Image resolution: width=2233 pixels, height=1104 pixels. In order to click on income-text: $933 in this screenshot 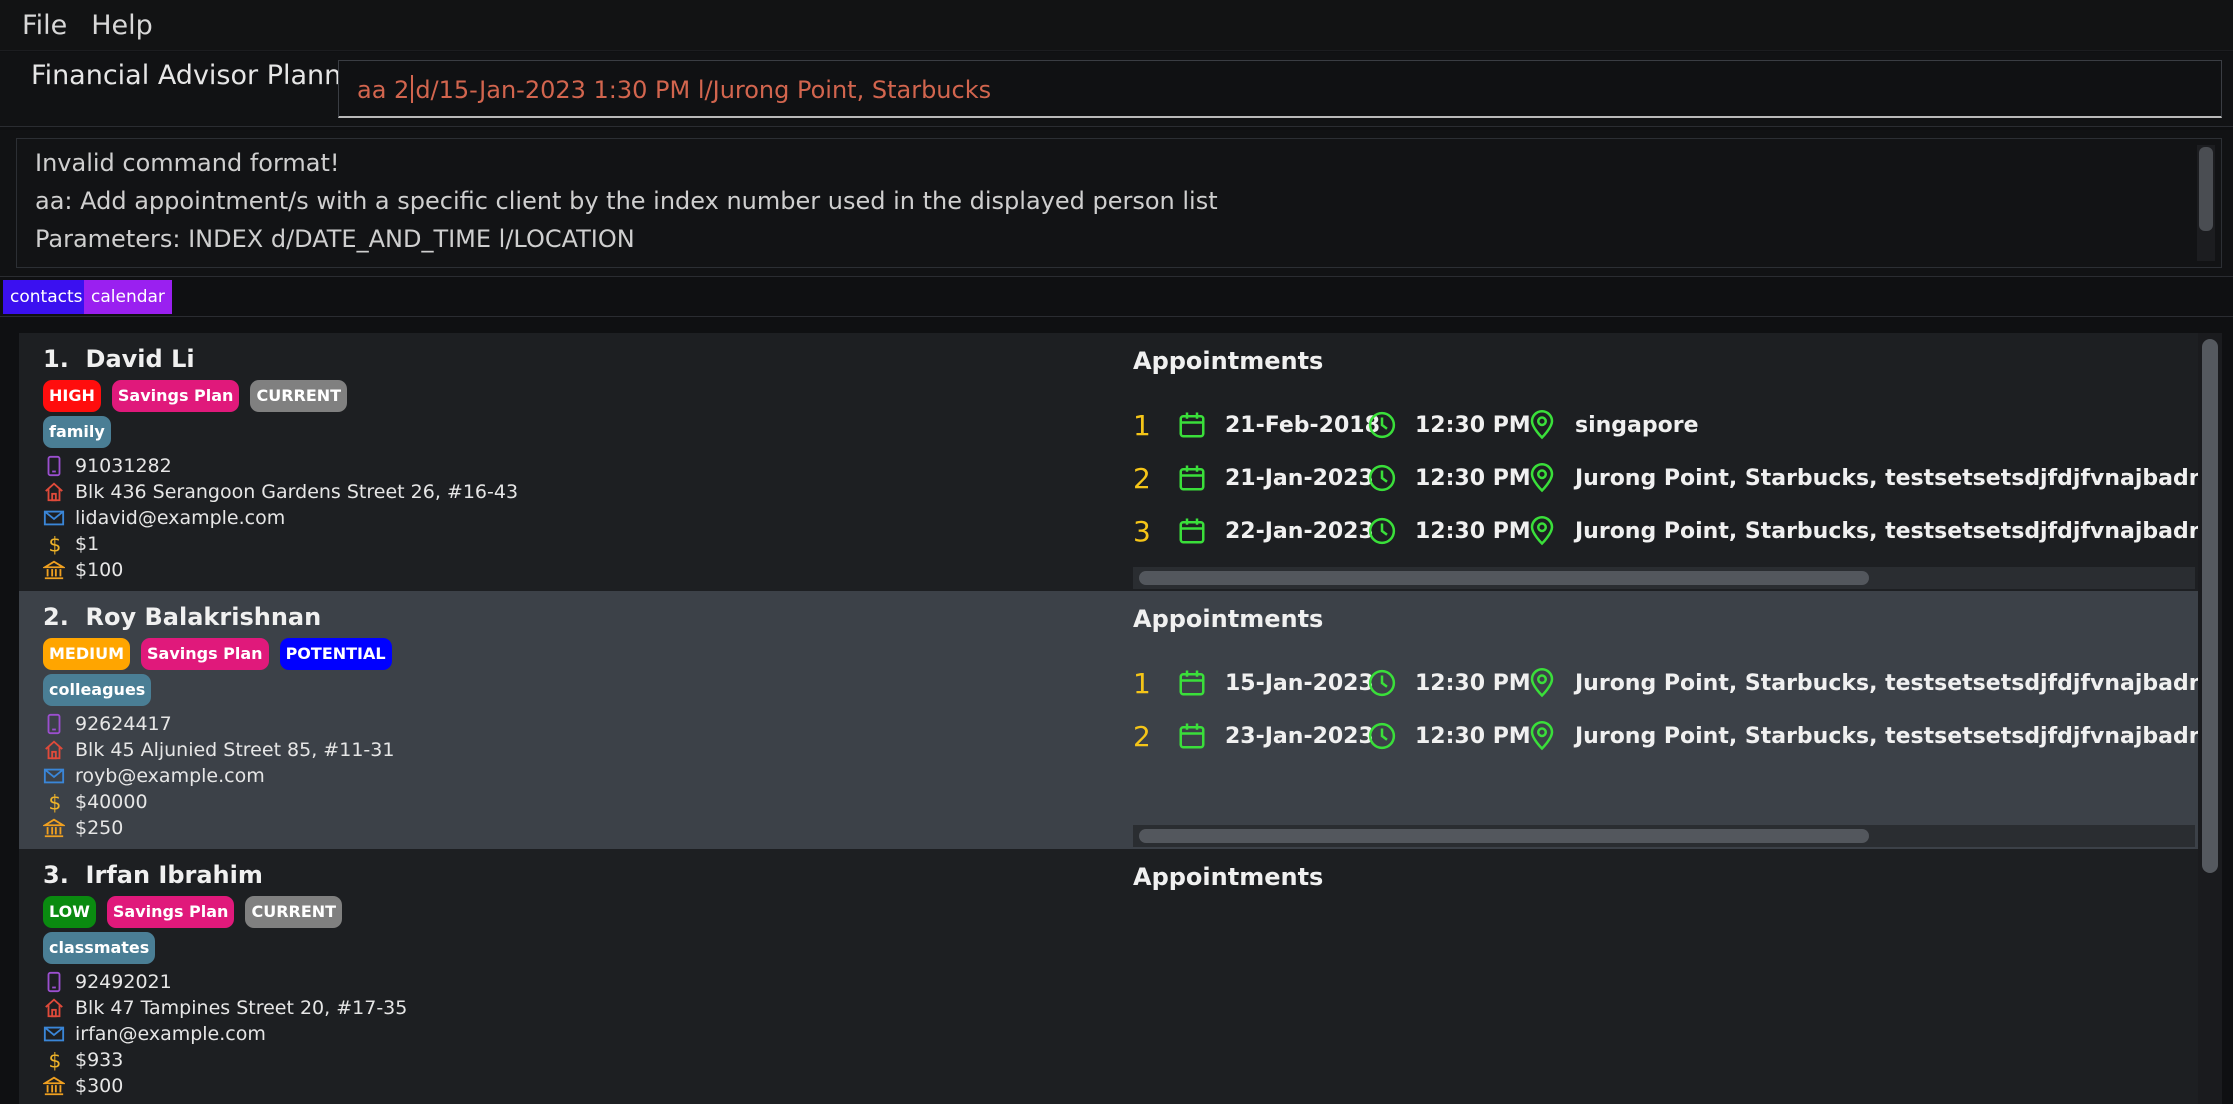, I will do `click(99, 1060)`.